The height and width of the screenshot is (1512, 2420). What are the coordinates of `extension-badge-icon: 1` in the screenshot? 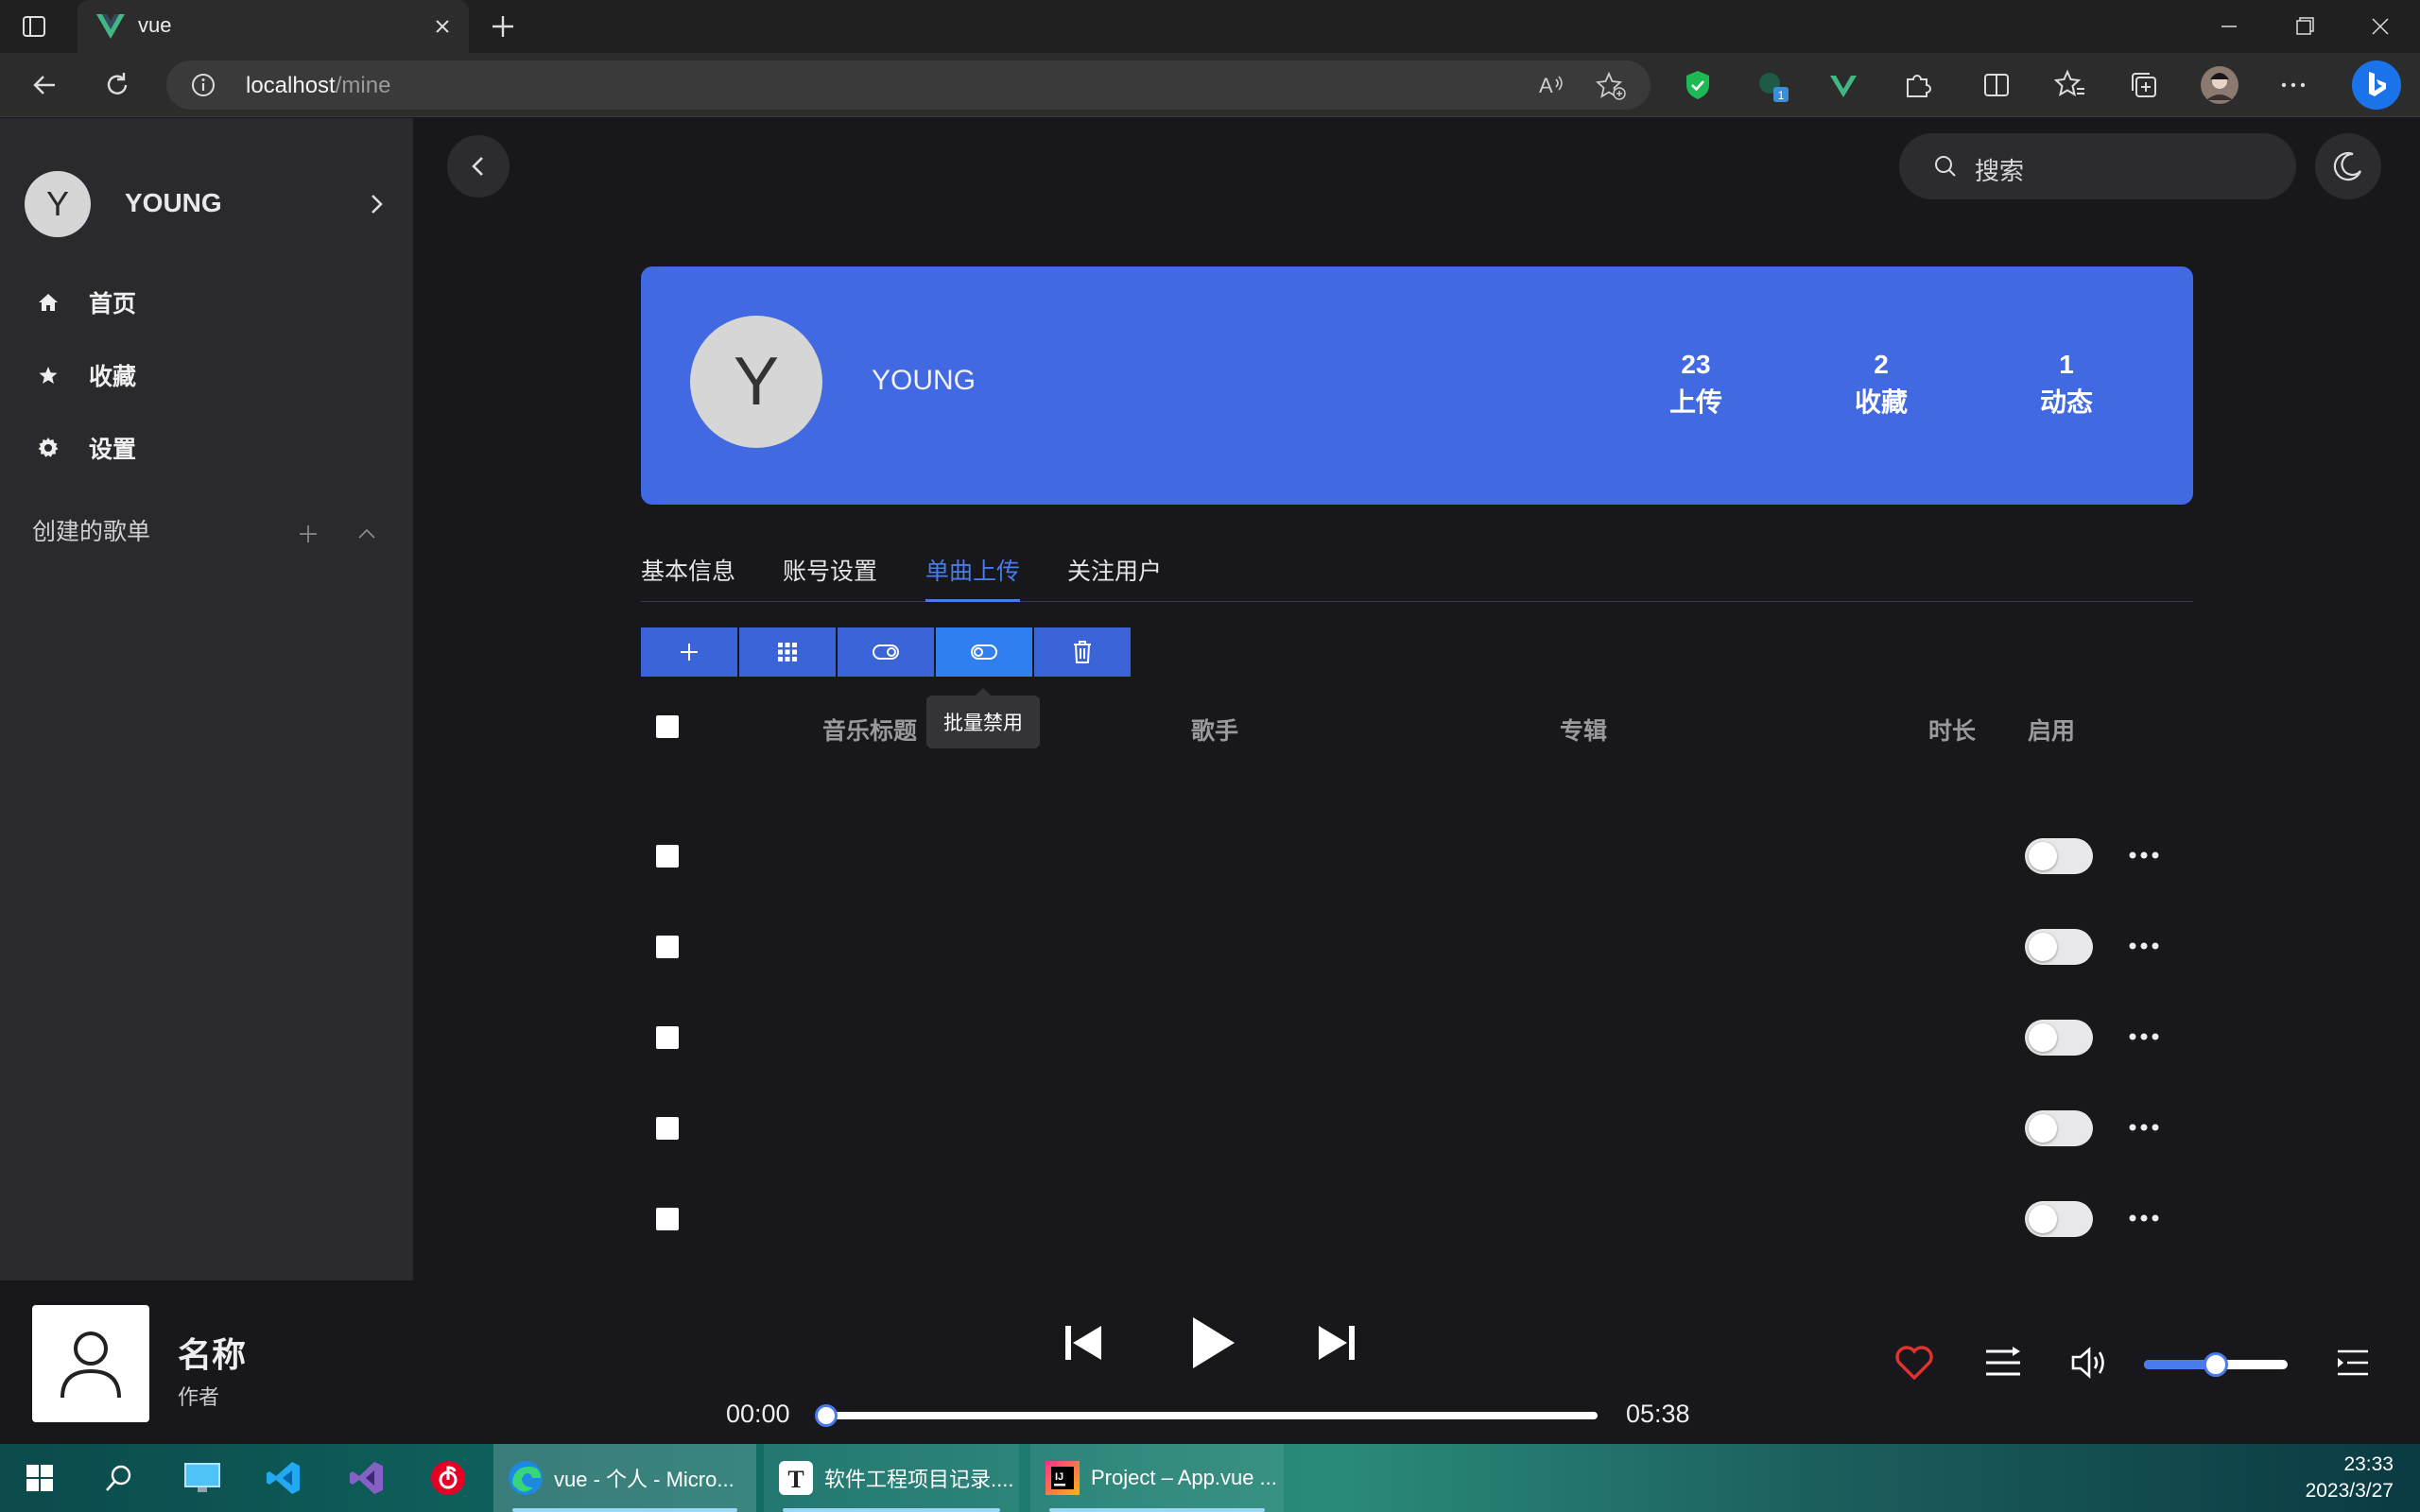 It's located at (1772, 85).